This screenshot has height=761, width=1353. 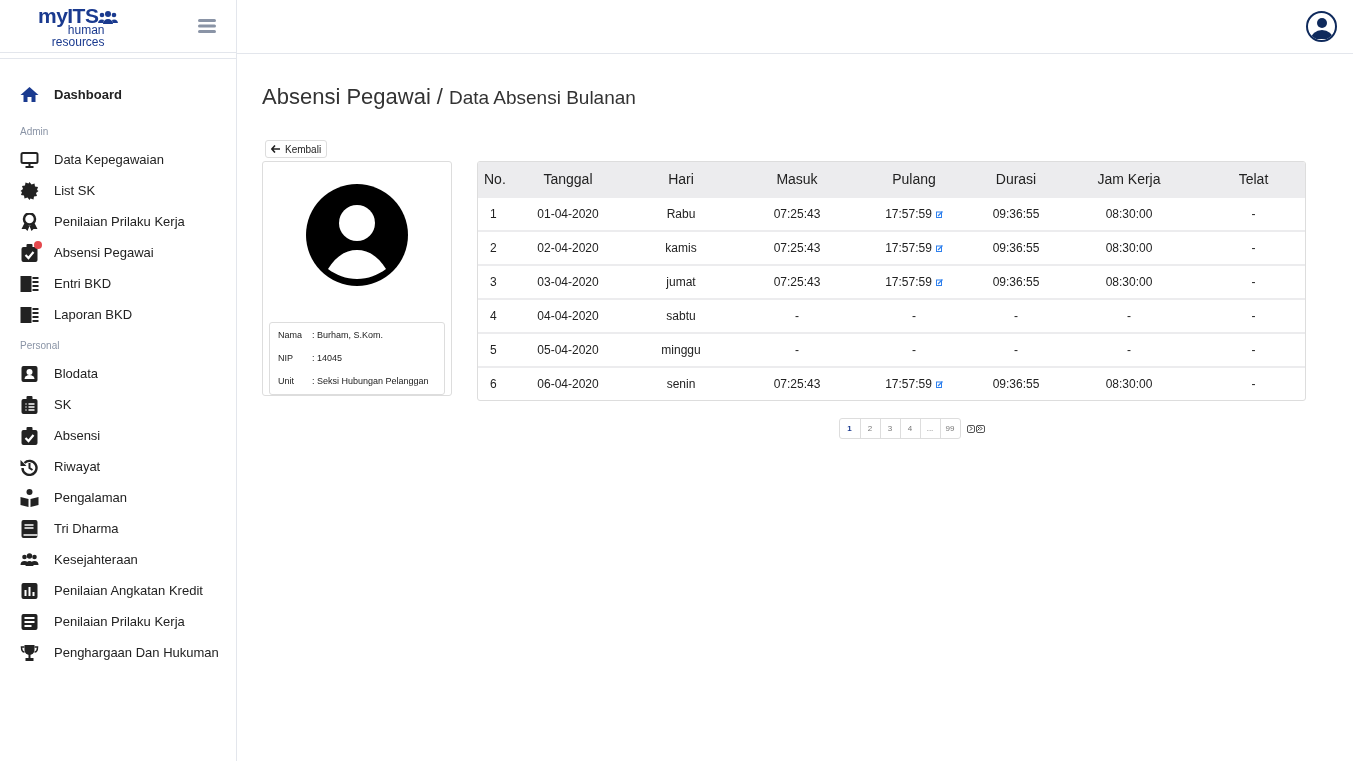 What do you see at coordinates (909, 428) in the screenshot?
I see `page-button: 4` at bounding box center [909, 428].